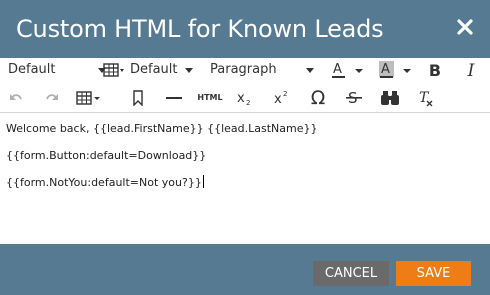  Describe the element at coordinates (138, 98) in the screenshot. I see `bookmark-icon` at that location.